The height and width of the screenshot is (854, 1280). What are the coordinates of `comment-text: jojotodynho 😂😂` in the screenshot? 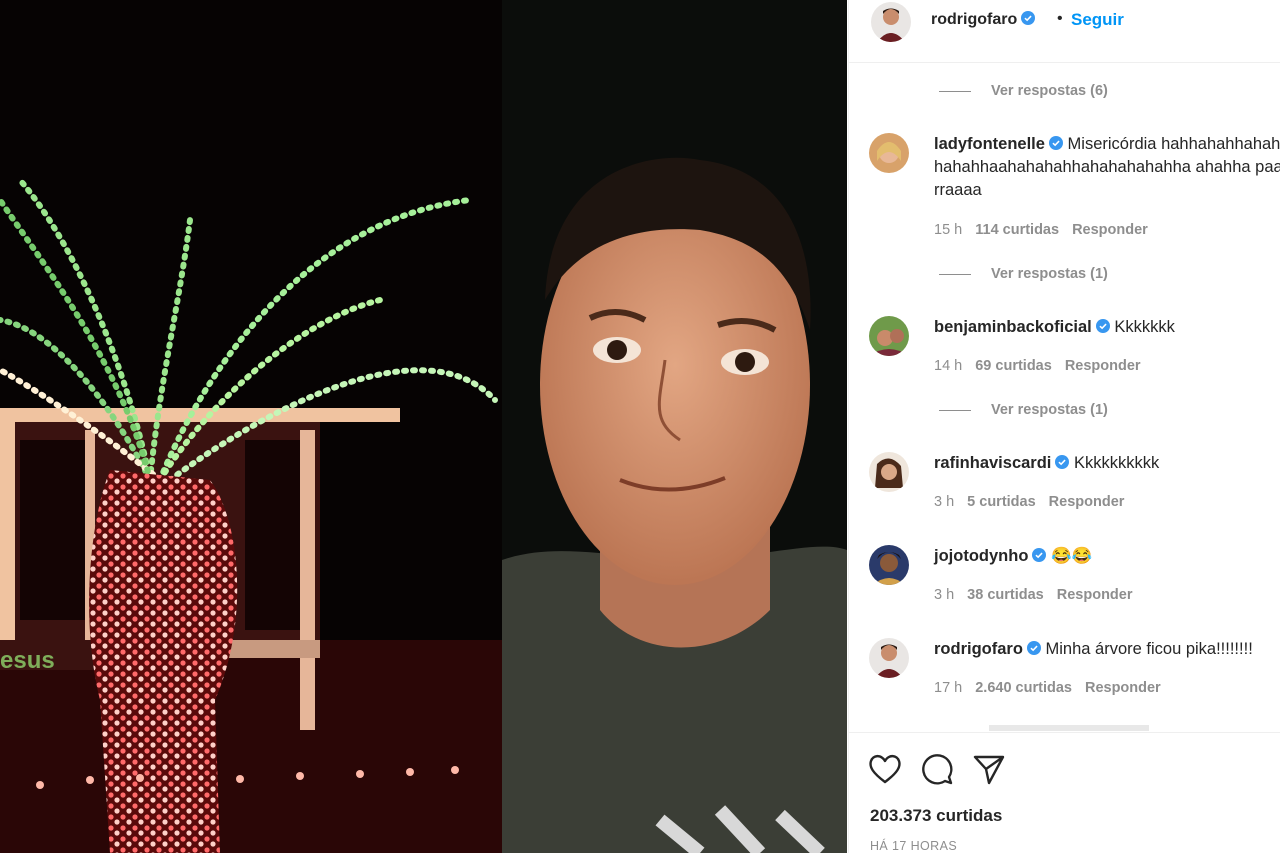 It's located at (1107, 556).